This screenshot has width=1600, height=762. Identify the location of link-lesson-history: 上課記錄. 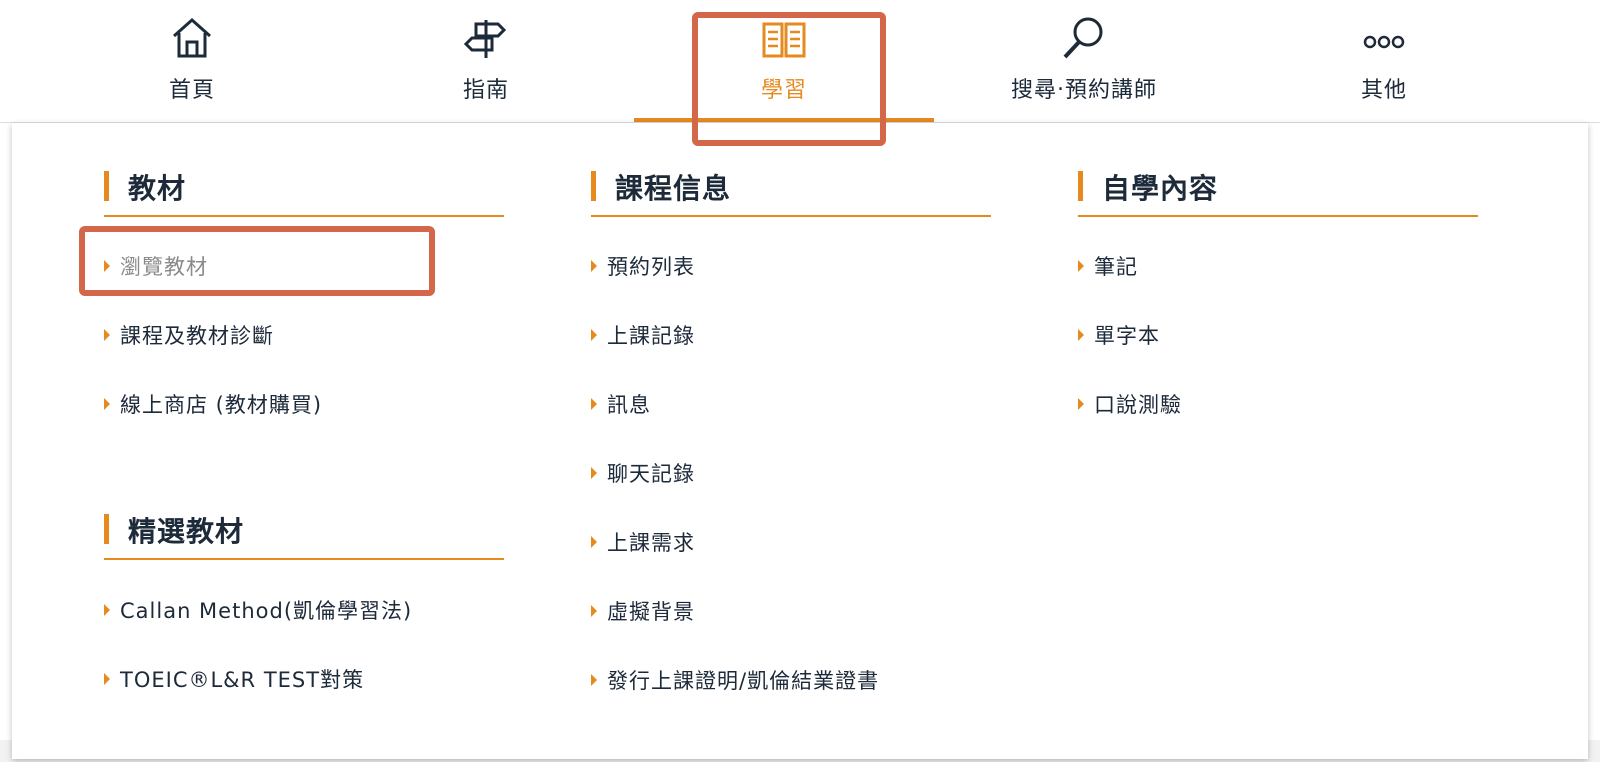
(643, 336).